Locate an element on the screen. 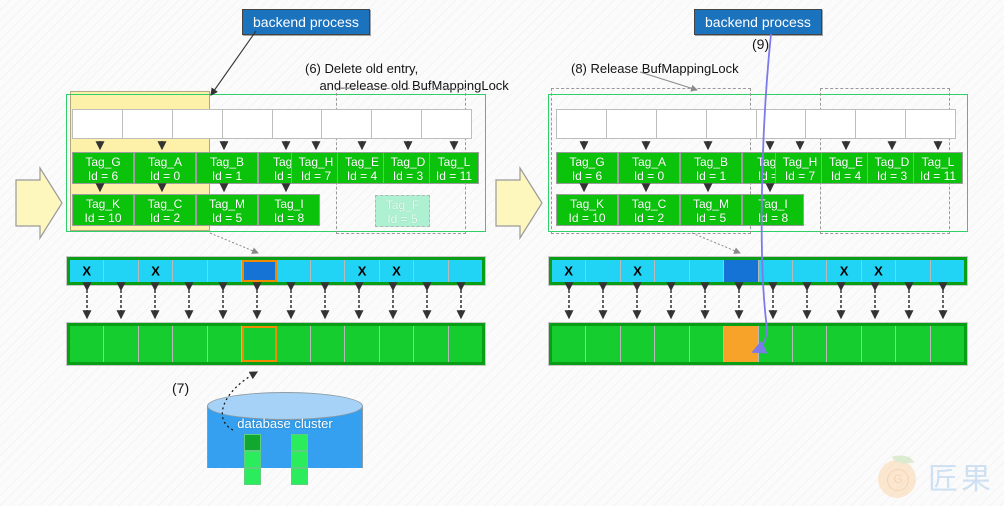 This screenshot has height=506, width=1004. tag-entry: Tag_H Id = 7 is located at coordinates (800, 168).